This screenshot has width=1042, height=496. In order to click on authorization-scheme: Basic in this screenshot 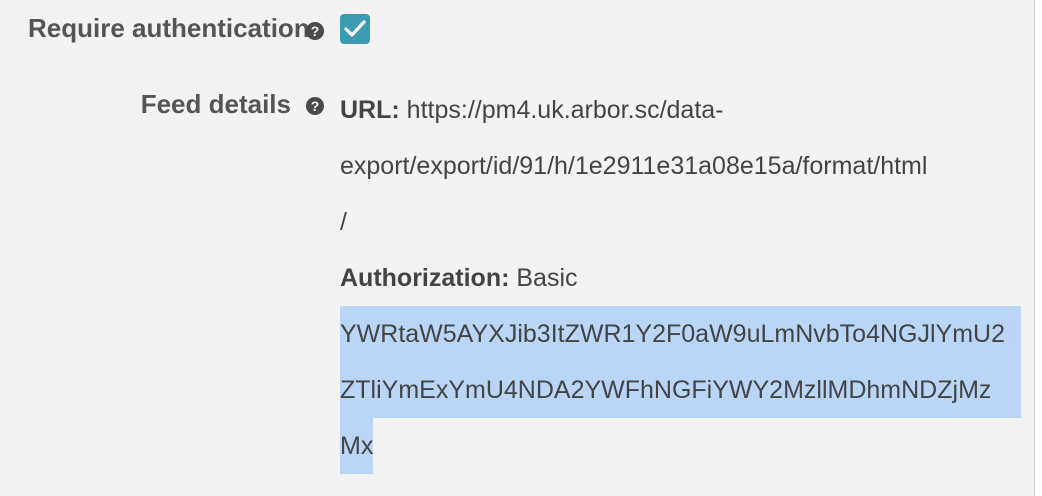, I will do `click(547, 278)`.